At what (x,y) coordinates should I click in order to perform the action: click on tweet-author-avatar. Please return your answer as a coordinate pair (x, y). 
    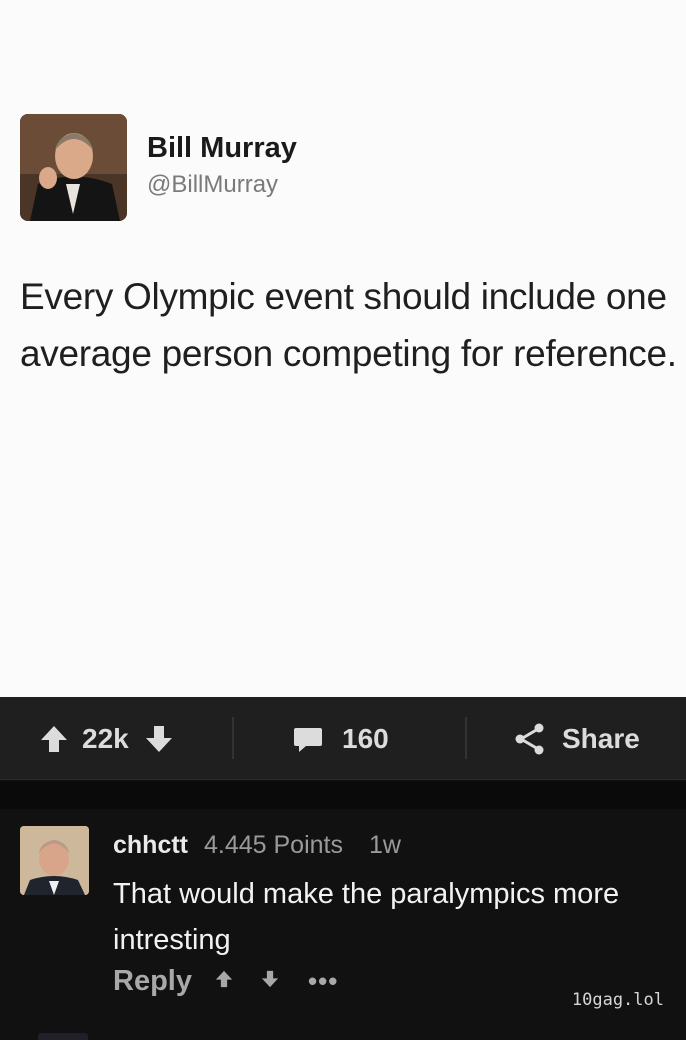
    Looking at the image, I should click on (73, 167).